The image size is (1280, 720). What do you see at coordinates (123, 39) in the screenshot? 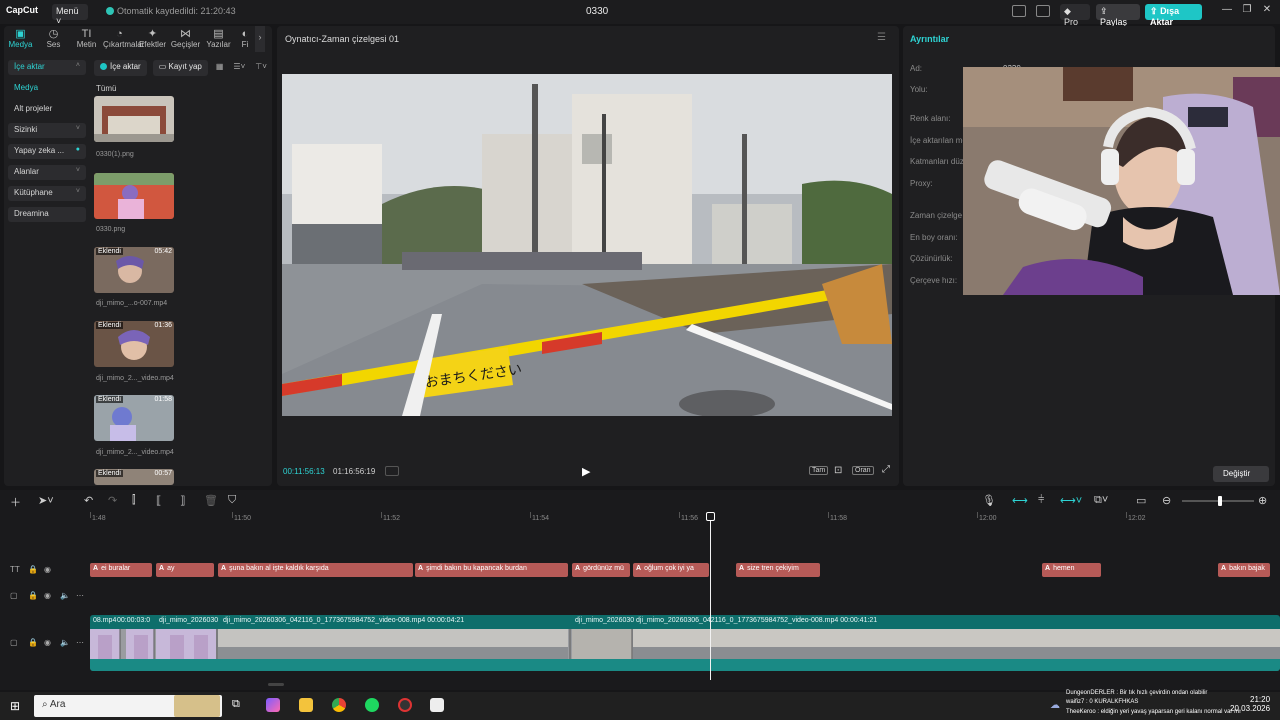
I see `tab-stickers: ◔ Çıkartmalar` at bounding box center [123, 39].